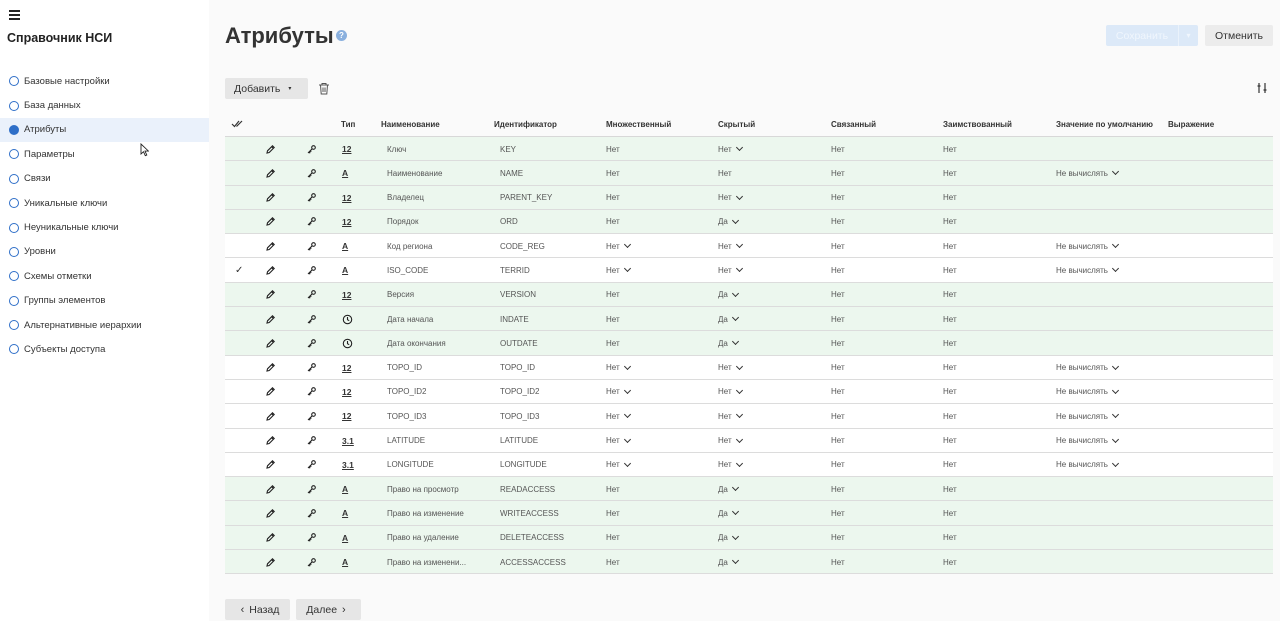 The image size is (1280, 621). Describe the element at coordinates (1142, 35) in the screenshot. I see `save-button: Сохранить` at that location.